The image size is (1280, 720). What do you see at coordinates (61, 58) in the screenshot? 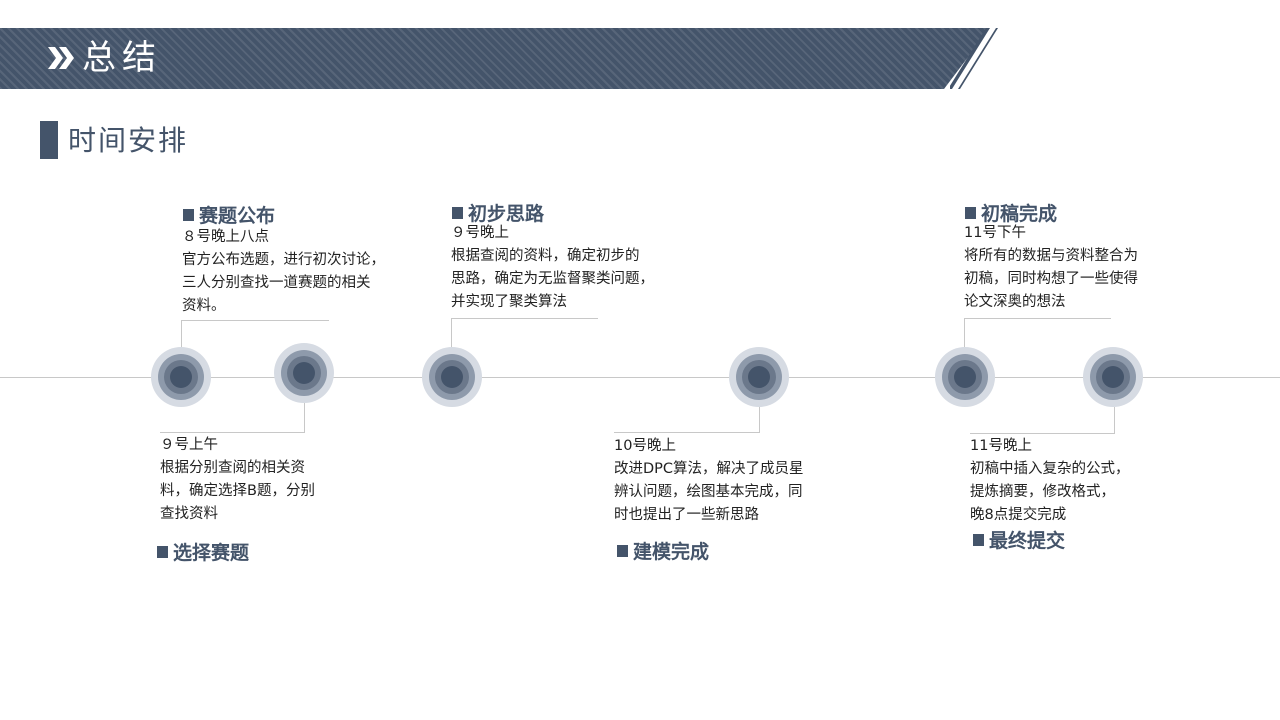
I see `double-chevron-right-icon` at bounding box center [61, 58].